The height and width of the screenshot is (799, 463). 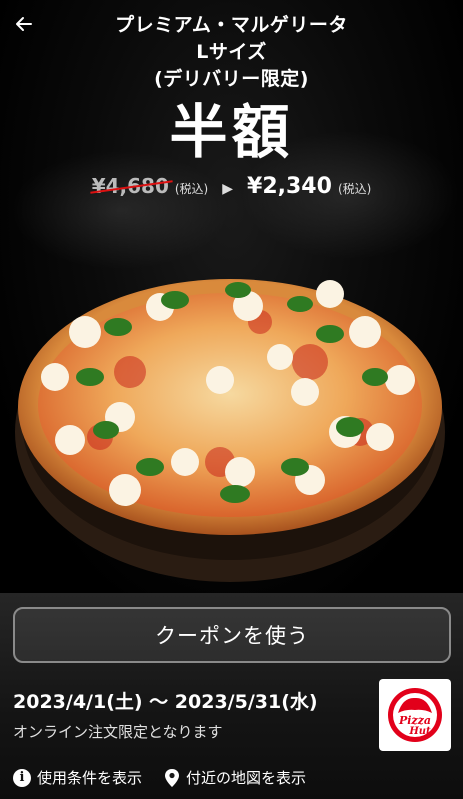 I want to click on use-coupon-label: クーポンを使う, so click(x=232, y=636).